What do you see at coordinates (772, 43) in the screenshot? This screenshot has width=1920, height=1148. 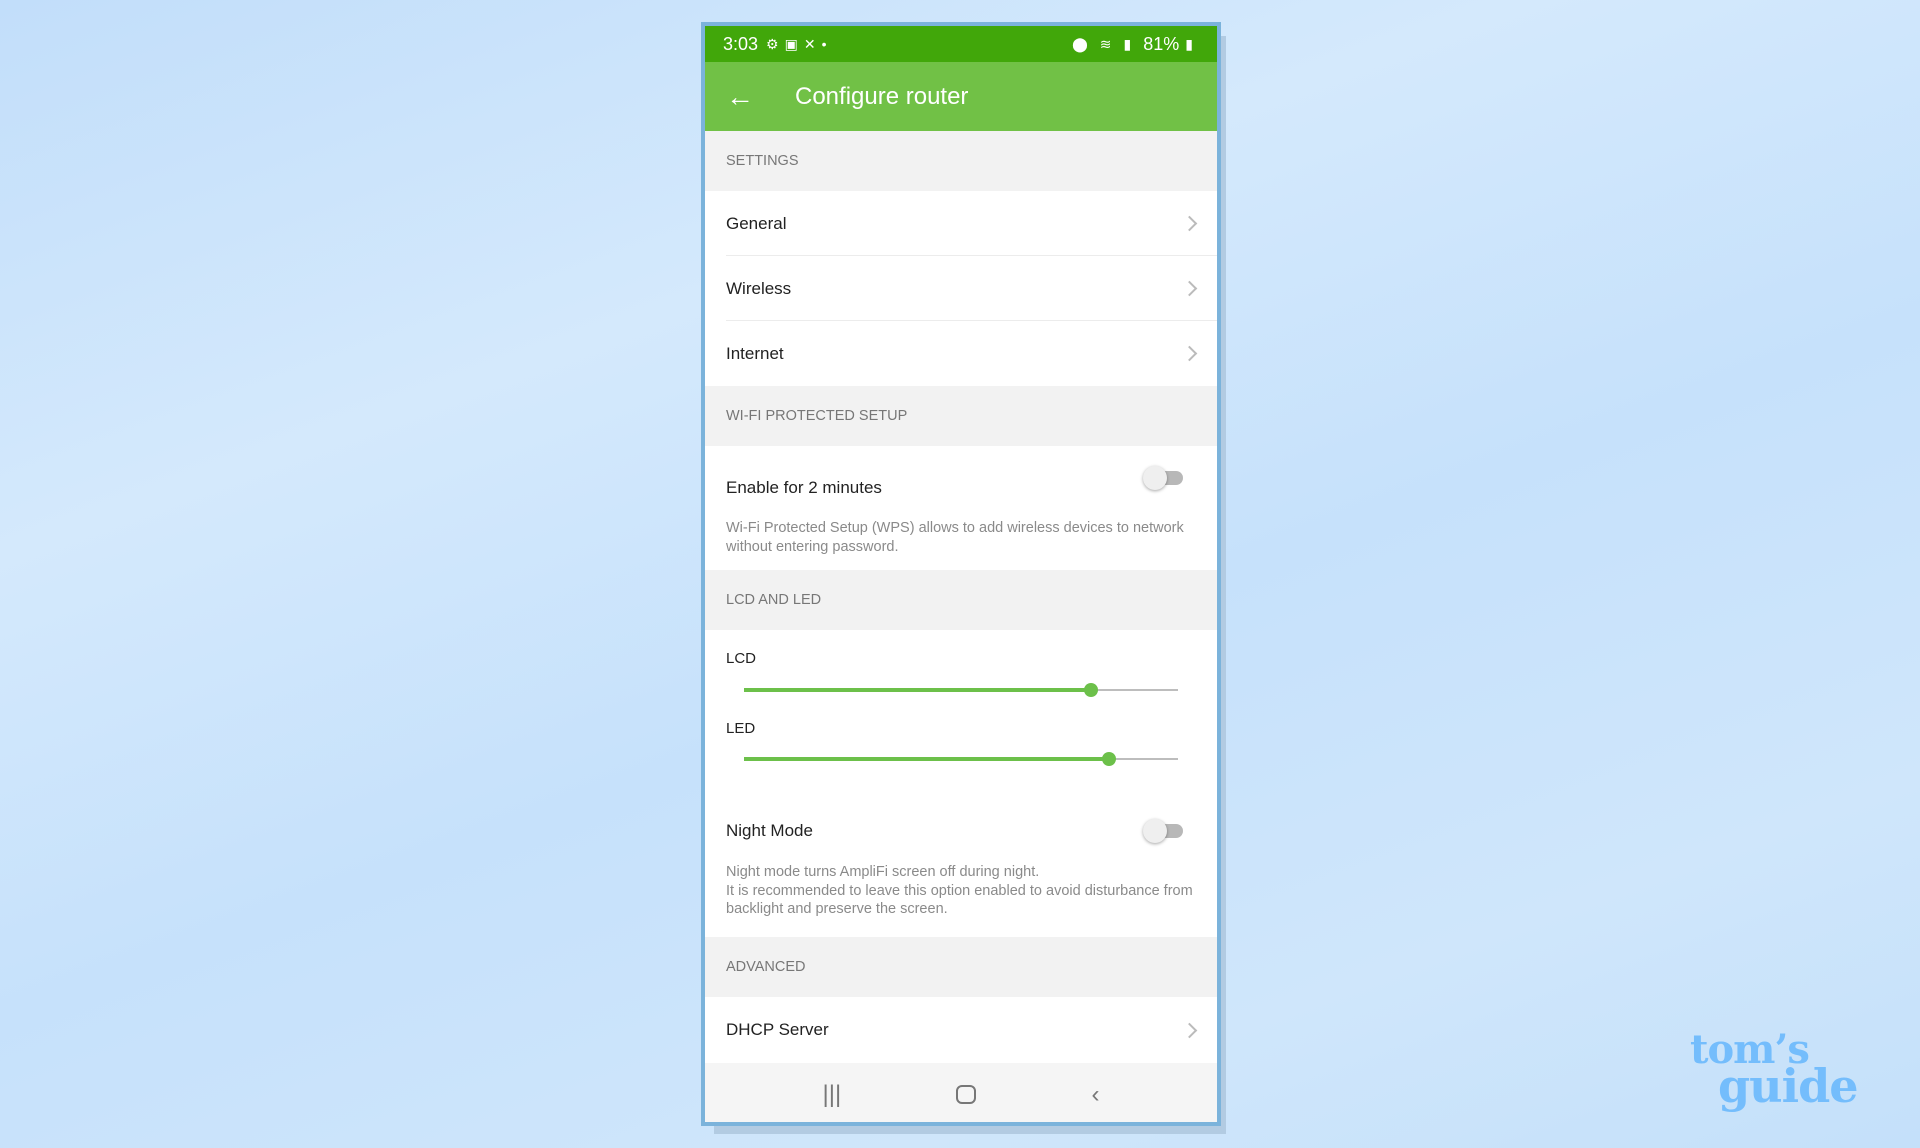 I see `gear-icon: ⚙` at bounding box center [772, 43].